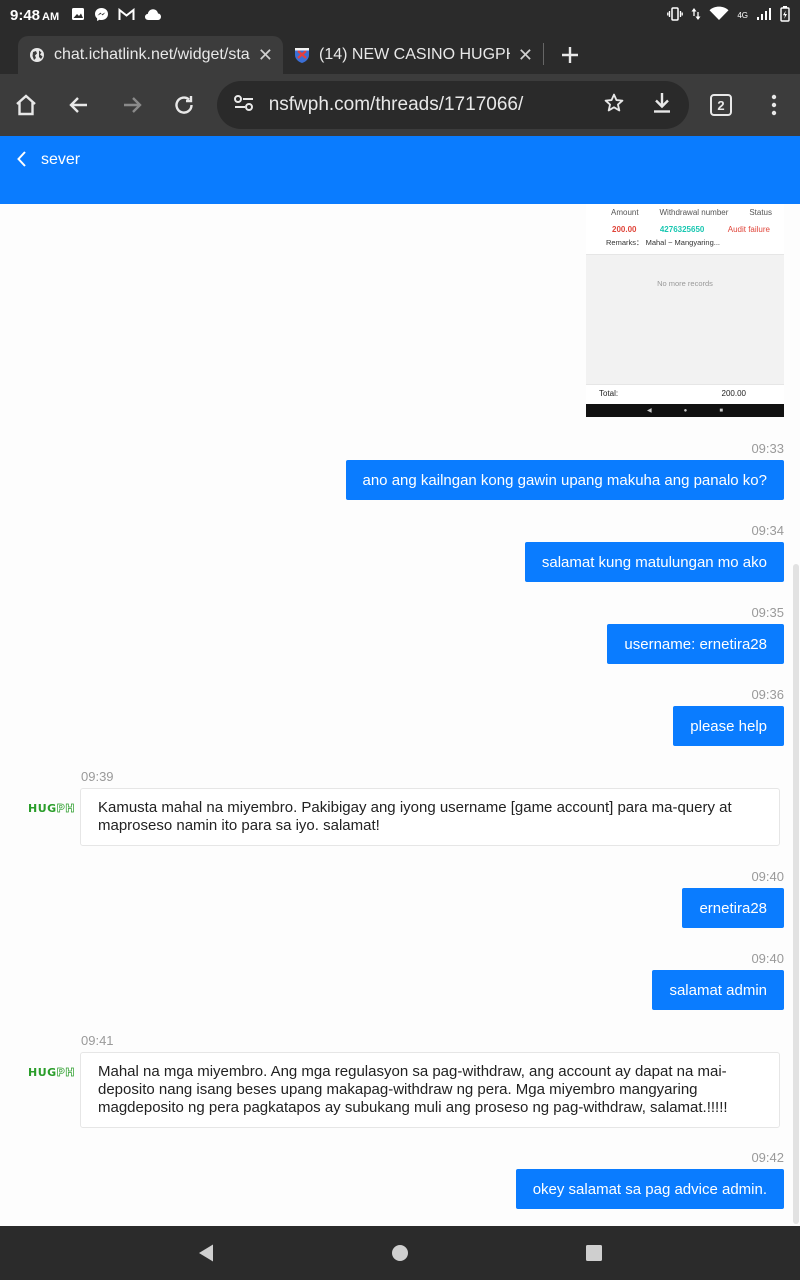 This screenshot has height=1280, width=800. I want to click on new-tab-button, so click(570, 55).